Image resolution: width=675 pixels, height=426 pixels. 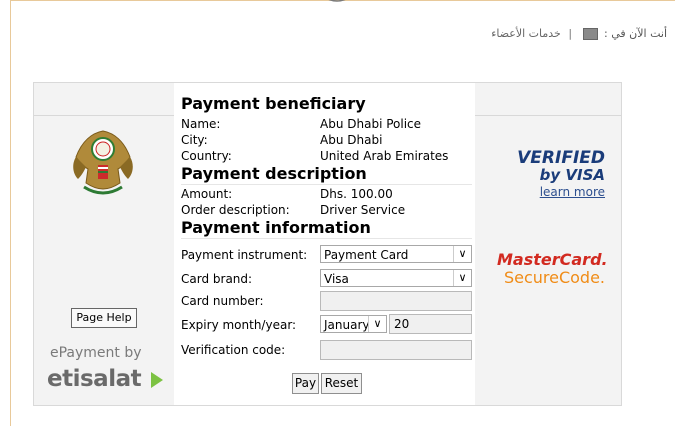 What do you see at coordinates (10, 213) in the screenshot?
I see `left-border` at bounding box center [10, 213].